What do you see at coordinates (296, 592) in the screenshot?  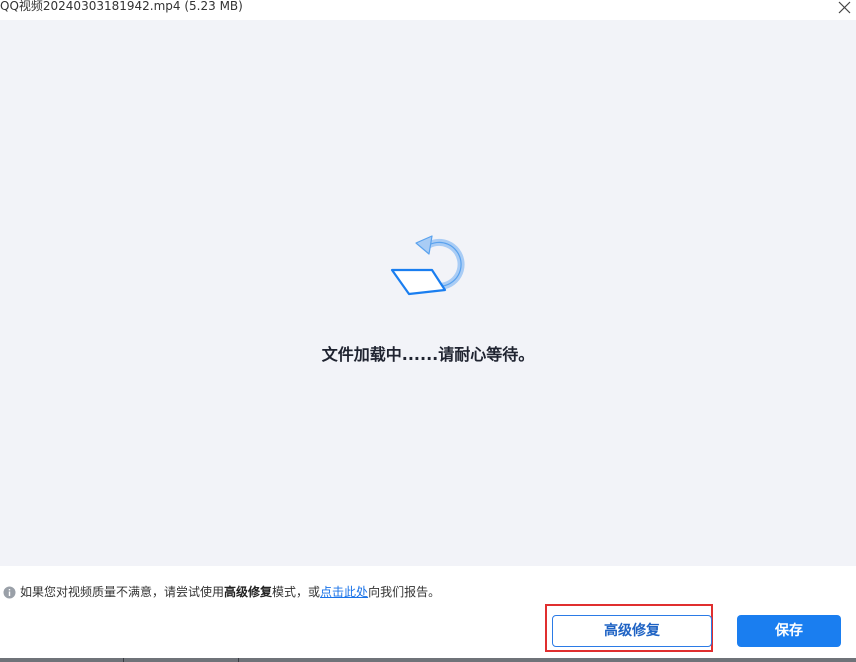 I see `info-text-middle: 模式，或` at bounding box center [296, 592].